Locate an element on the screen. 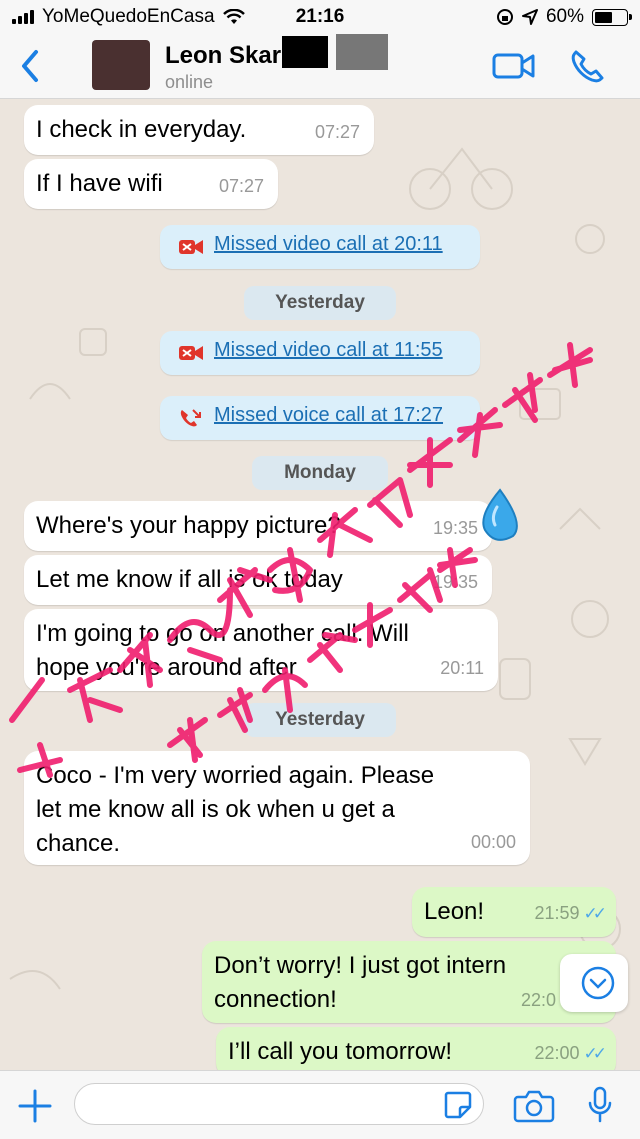 The width and height of the screenshot is (640, 1139). chevron-down-circle-icon is located at coordinates (598, 983).